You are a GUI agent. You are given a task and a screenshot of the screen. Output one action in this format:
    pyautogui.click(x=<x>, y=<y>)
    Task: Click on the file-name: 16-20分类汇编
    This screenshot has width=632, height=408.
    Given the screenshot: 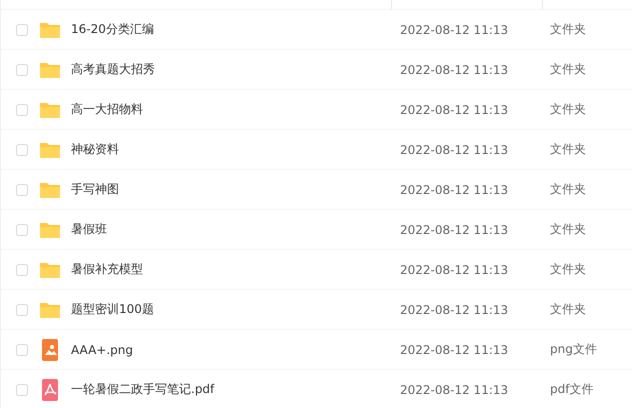 What is the action you would take?
    pyautogui.click(x=112, y=29)
    